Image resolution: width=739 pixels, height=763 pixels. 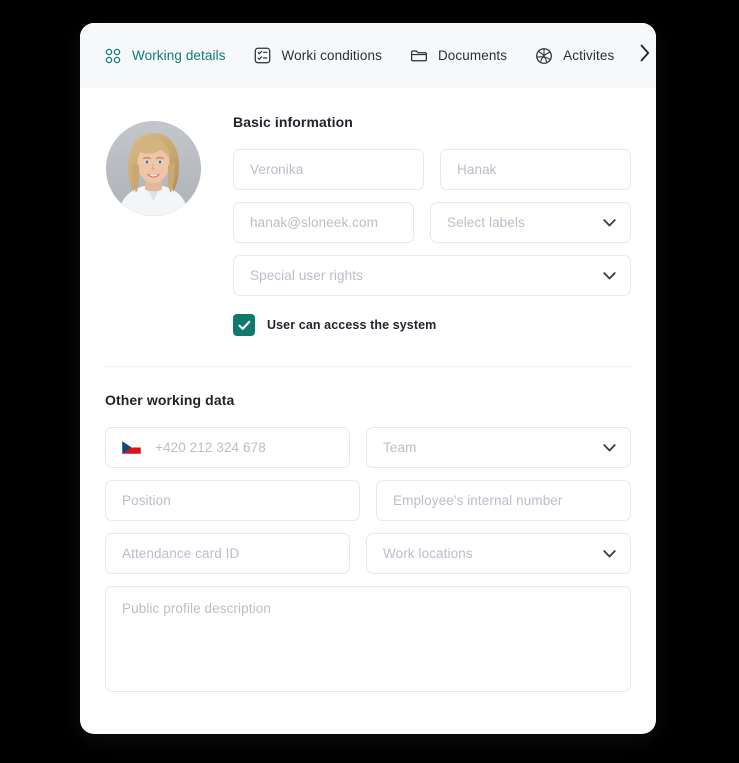 What do you see at coordinates (196, 608) in the screenshot?
I see `public-profile-description-placeholder: Public profile description` at bounding box center [196, 608].